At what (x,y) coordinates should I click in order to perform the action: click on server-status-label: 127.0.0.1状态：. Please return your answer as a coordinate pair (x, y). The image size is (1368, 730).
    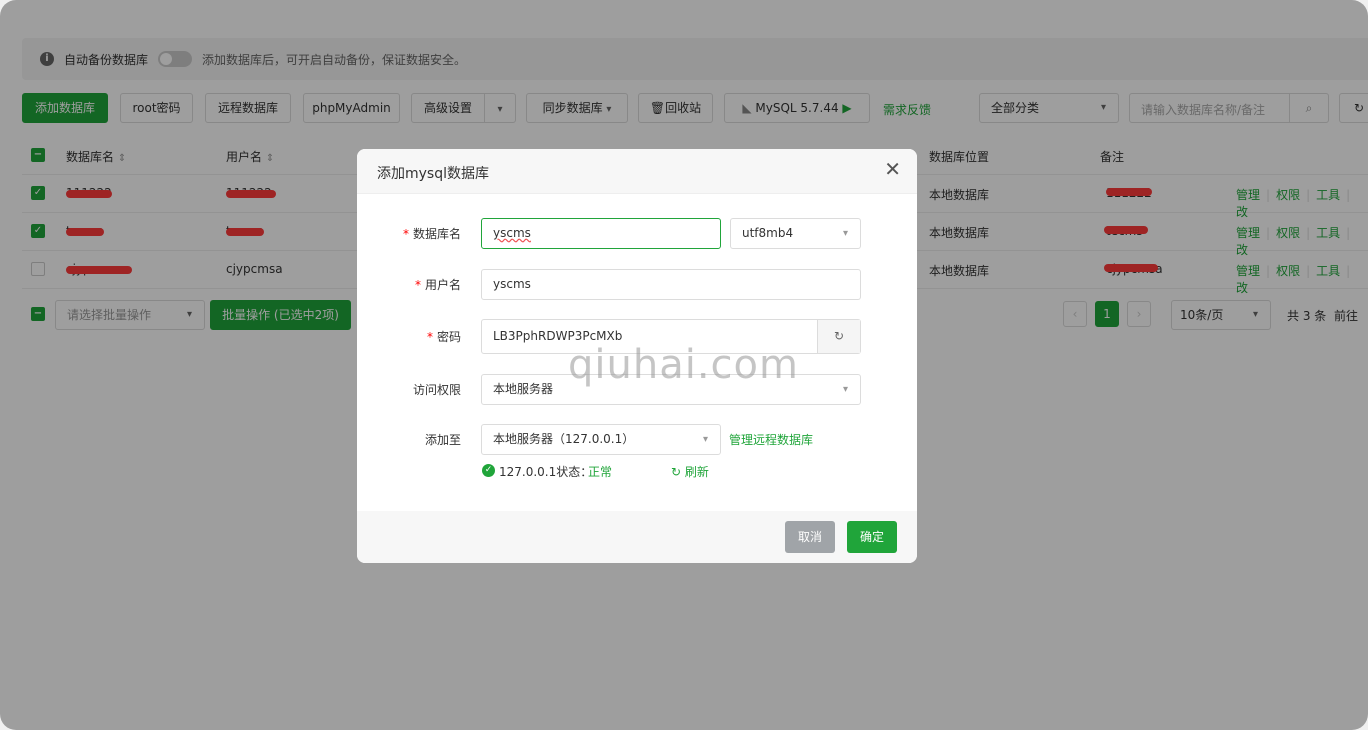
    Looking at the image, I should click on (546, 472).